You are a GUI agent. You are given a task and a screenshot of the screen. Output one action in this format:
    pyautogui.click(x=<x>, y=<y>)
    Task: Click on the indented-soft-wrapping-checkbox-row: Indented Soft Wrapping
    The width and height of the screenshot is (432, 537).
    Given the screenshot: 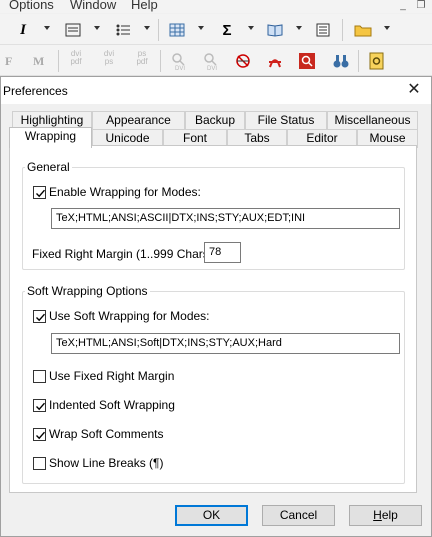 What is the action you would take?
    pyautogui.click(x=104, y=405)
    